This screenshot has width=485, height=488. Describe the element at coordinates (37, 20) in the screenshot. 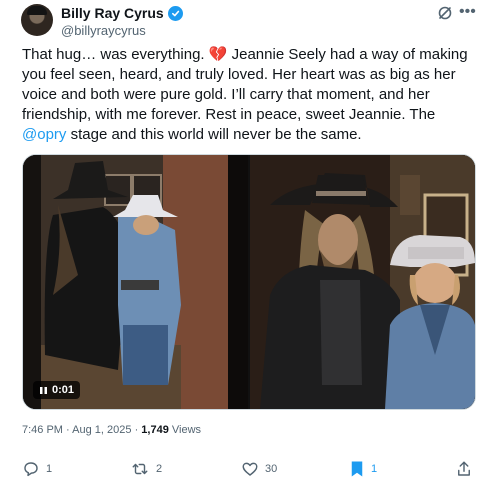

I see `avatar` at that location.